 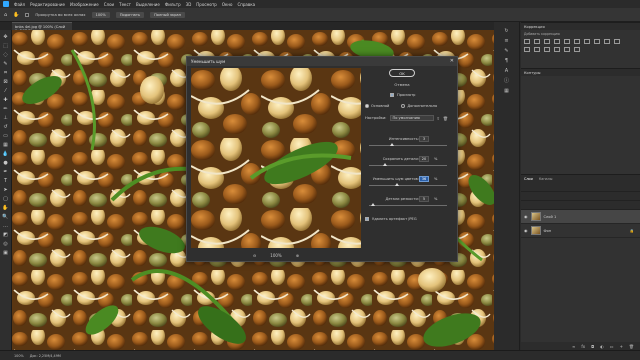 What do you see at coordinates (5, 46) in the screenshot?
I see `marquee-tool-icon: ⬚` at bounding box center [5, 46].